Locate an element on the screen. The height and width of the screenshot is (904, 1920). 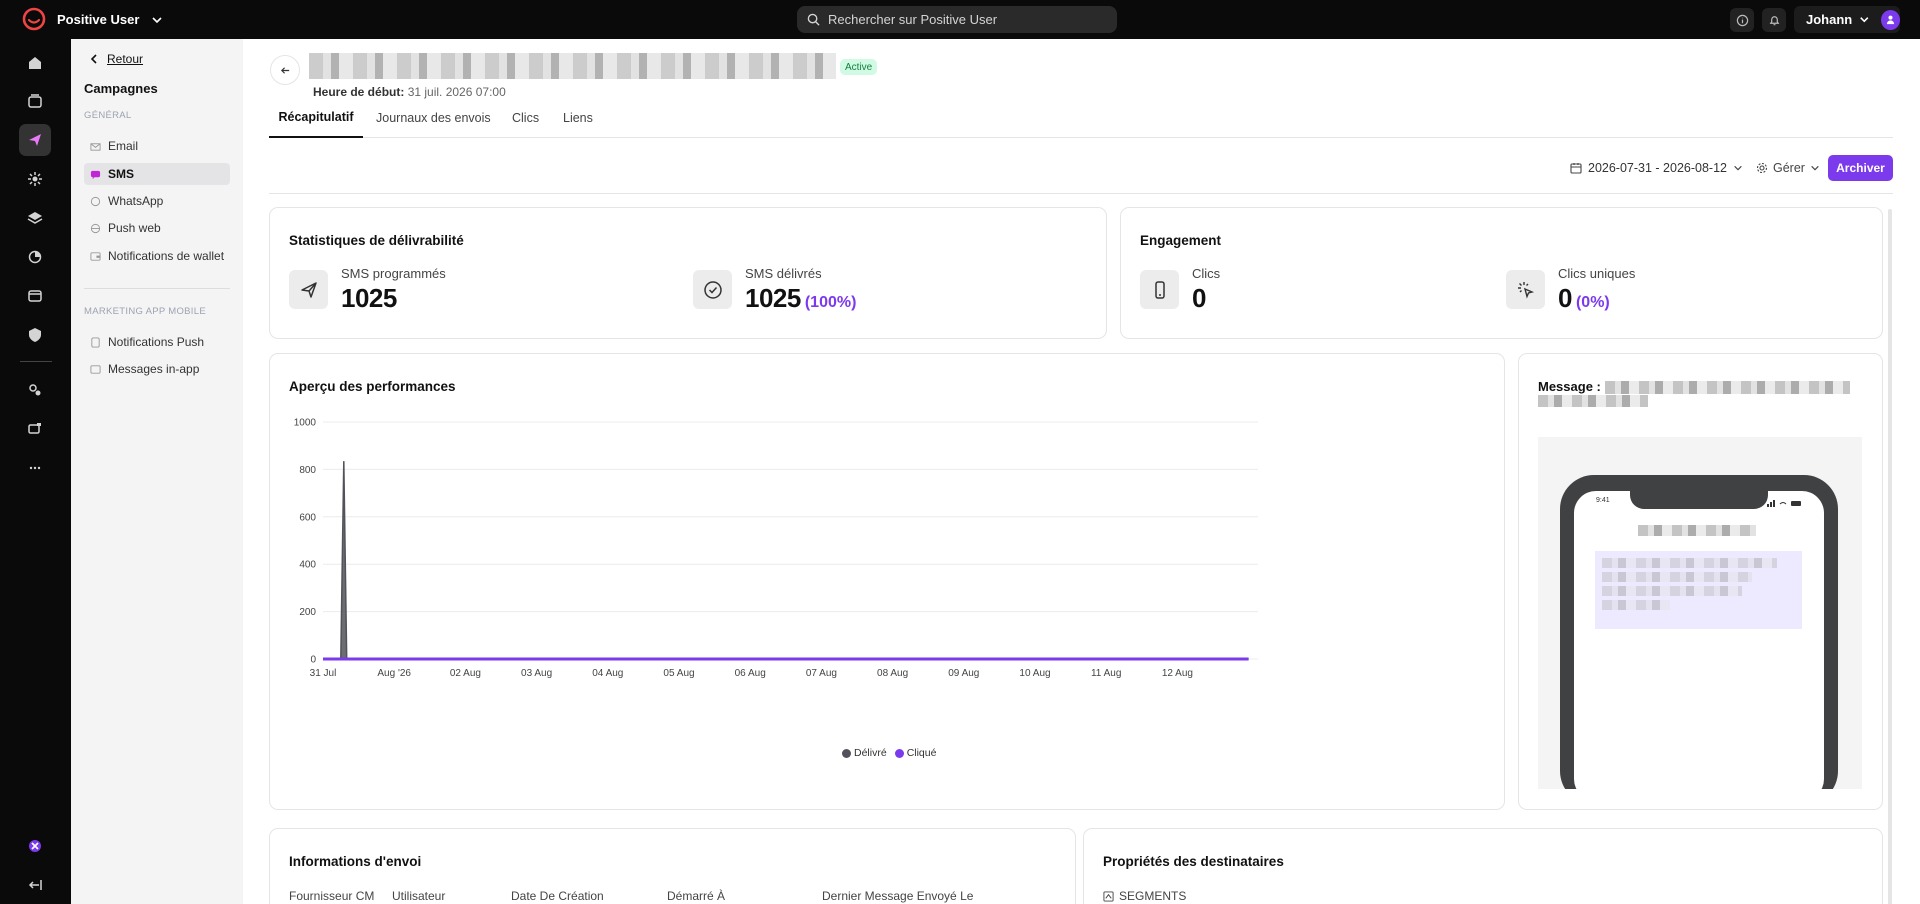
rail-home is located at coordinates (35, 63).